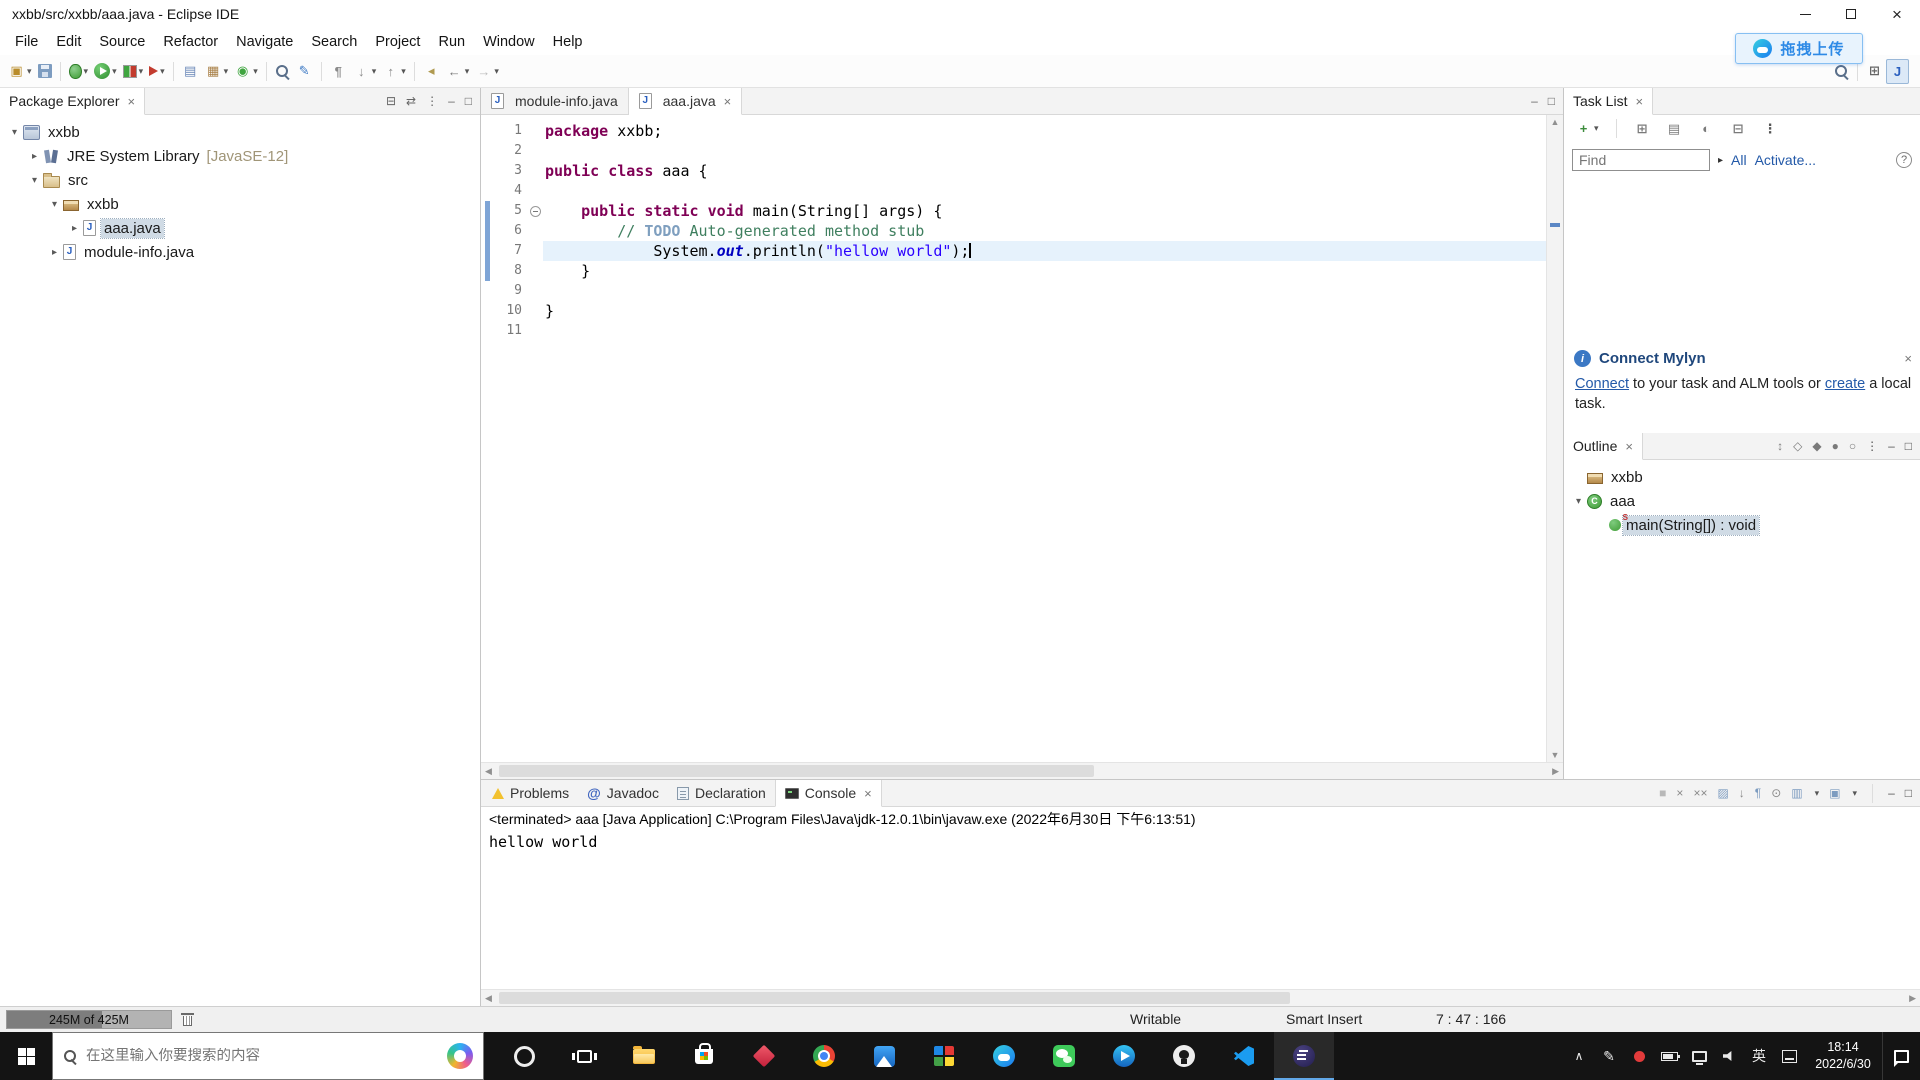  What do you see at coordinates (262, 1056) in the screenshot?
I see `taskbar-search-input` at bounding box center [262, 1056].